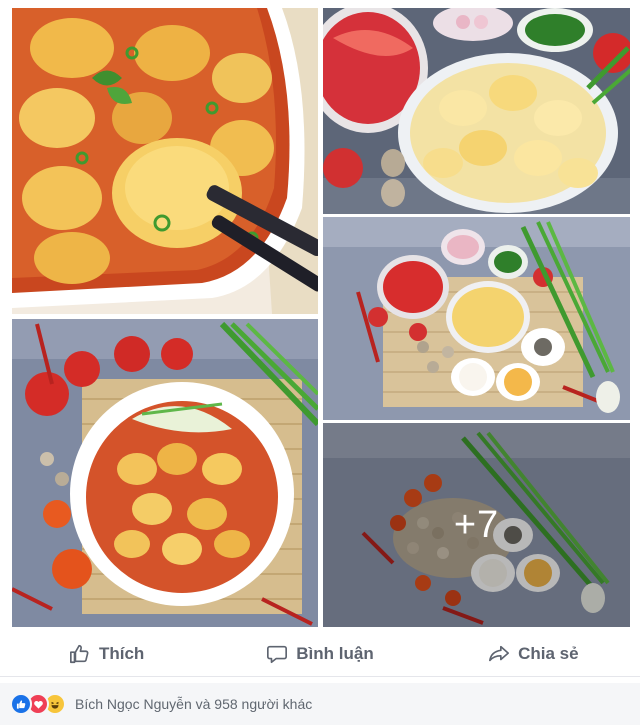  I want to click on comment-button: Bình luận, so click(319, 654).